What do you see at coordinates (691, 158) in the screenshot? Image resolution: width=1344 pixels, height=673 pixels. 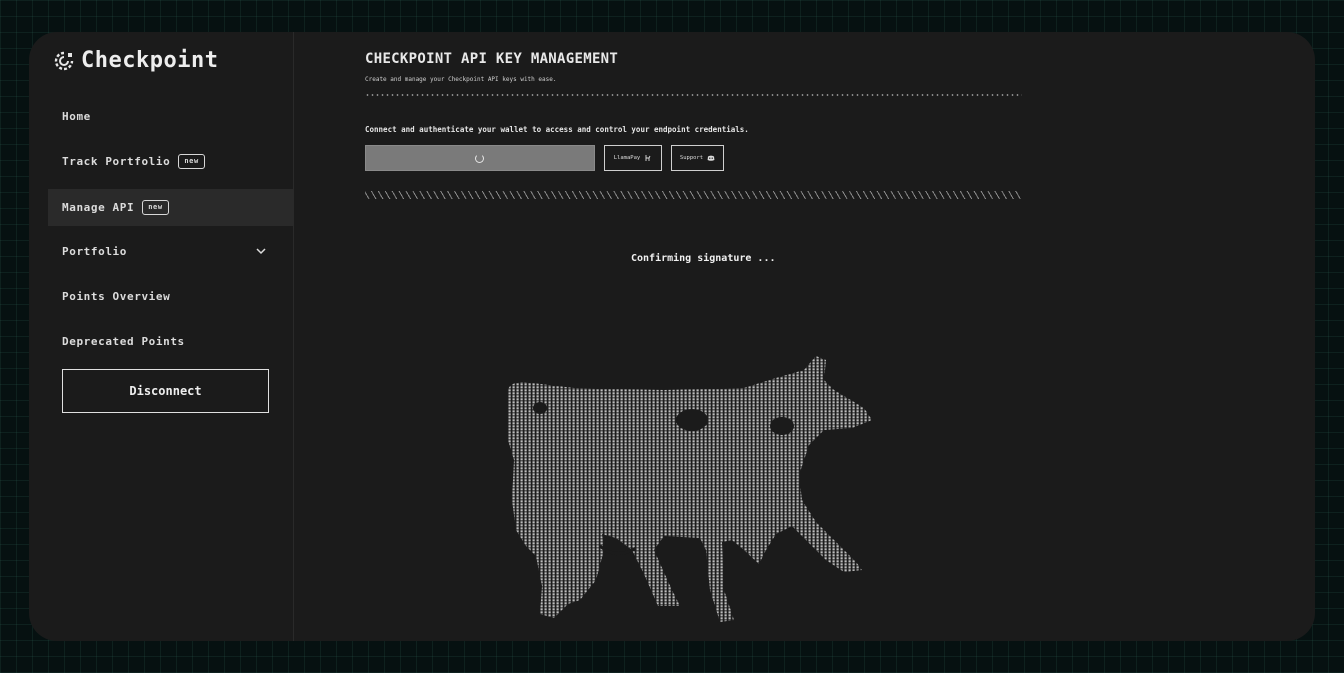 I see `support-label: Support` at bounding box center [691, 158].